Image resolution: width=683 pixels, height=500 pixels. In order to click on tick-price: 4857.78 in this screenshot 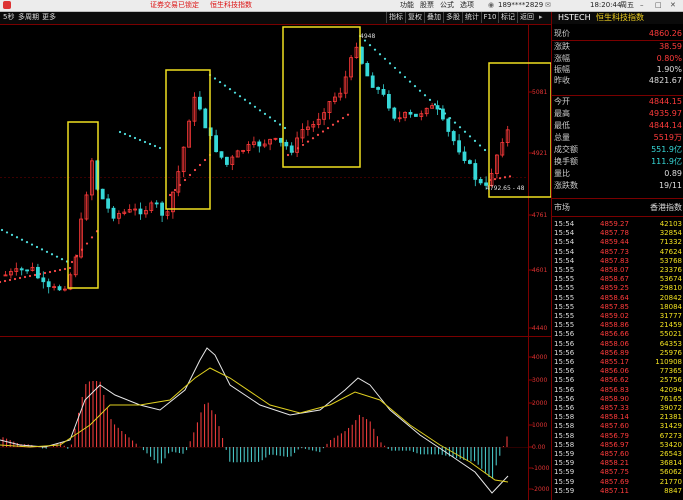, I will do `click(614, 233)`.